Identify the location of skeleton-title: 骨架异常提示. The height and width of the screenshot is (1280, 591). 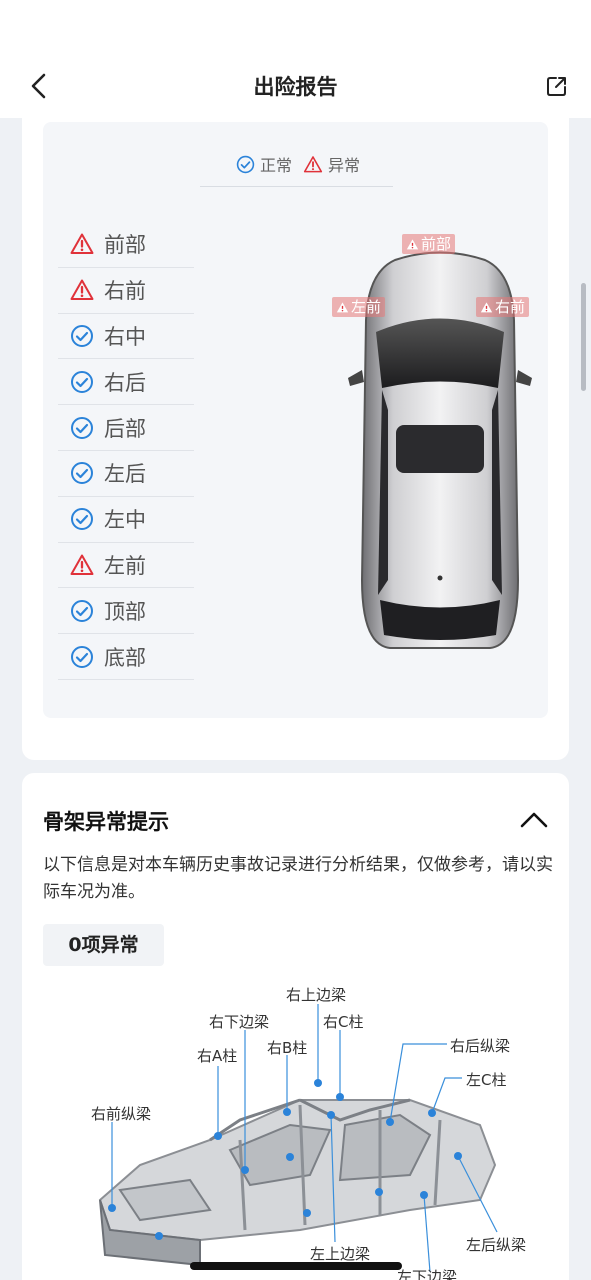
(106, 822).